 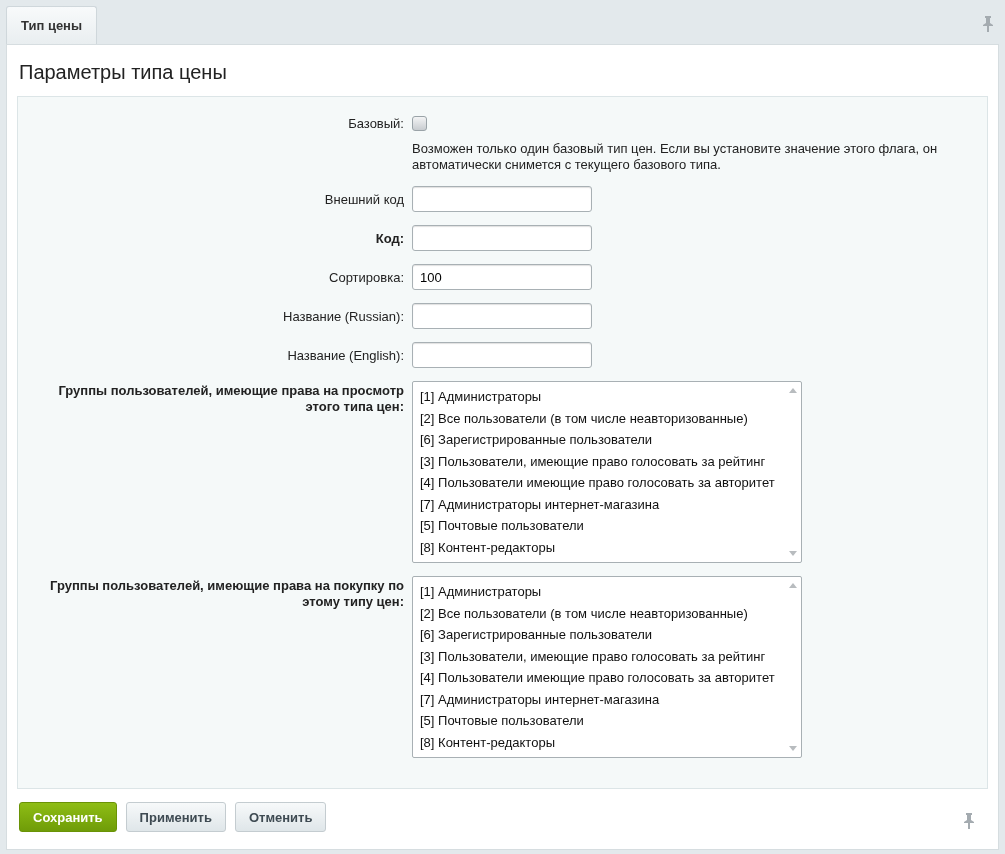 I want to click on field-label: Название (English):, so click(x=345, y=355).